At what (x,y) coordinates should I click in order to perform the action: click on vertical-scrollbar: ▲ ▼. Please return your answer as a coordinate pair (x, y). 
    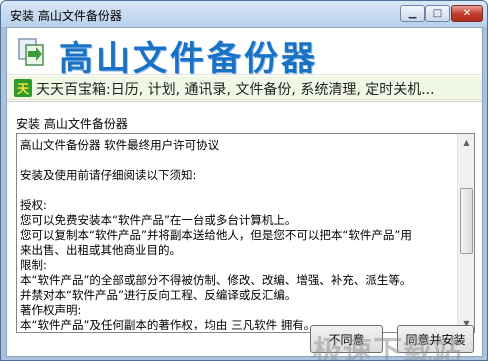
    Looking at the image, I should click on (465, 233).